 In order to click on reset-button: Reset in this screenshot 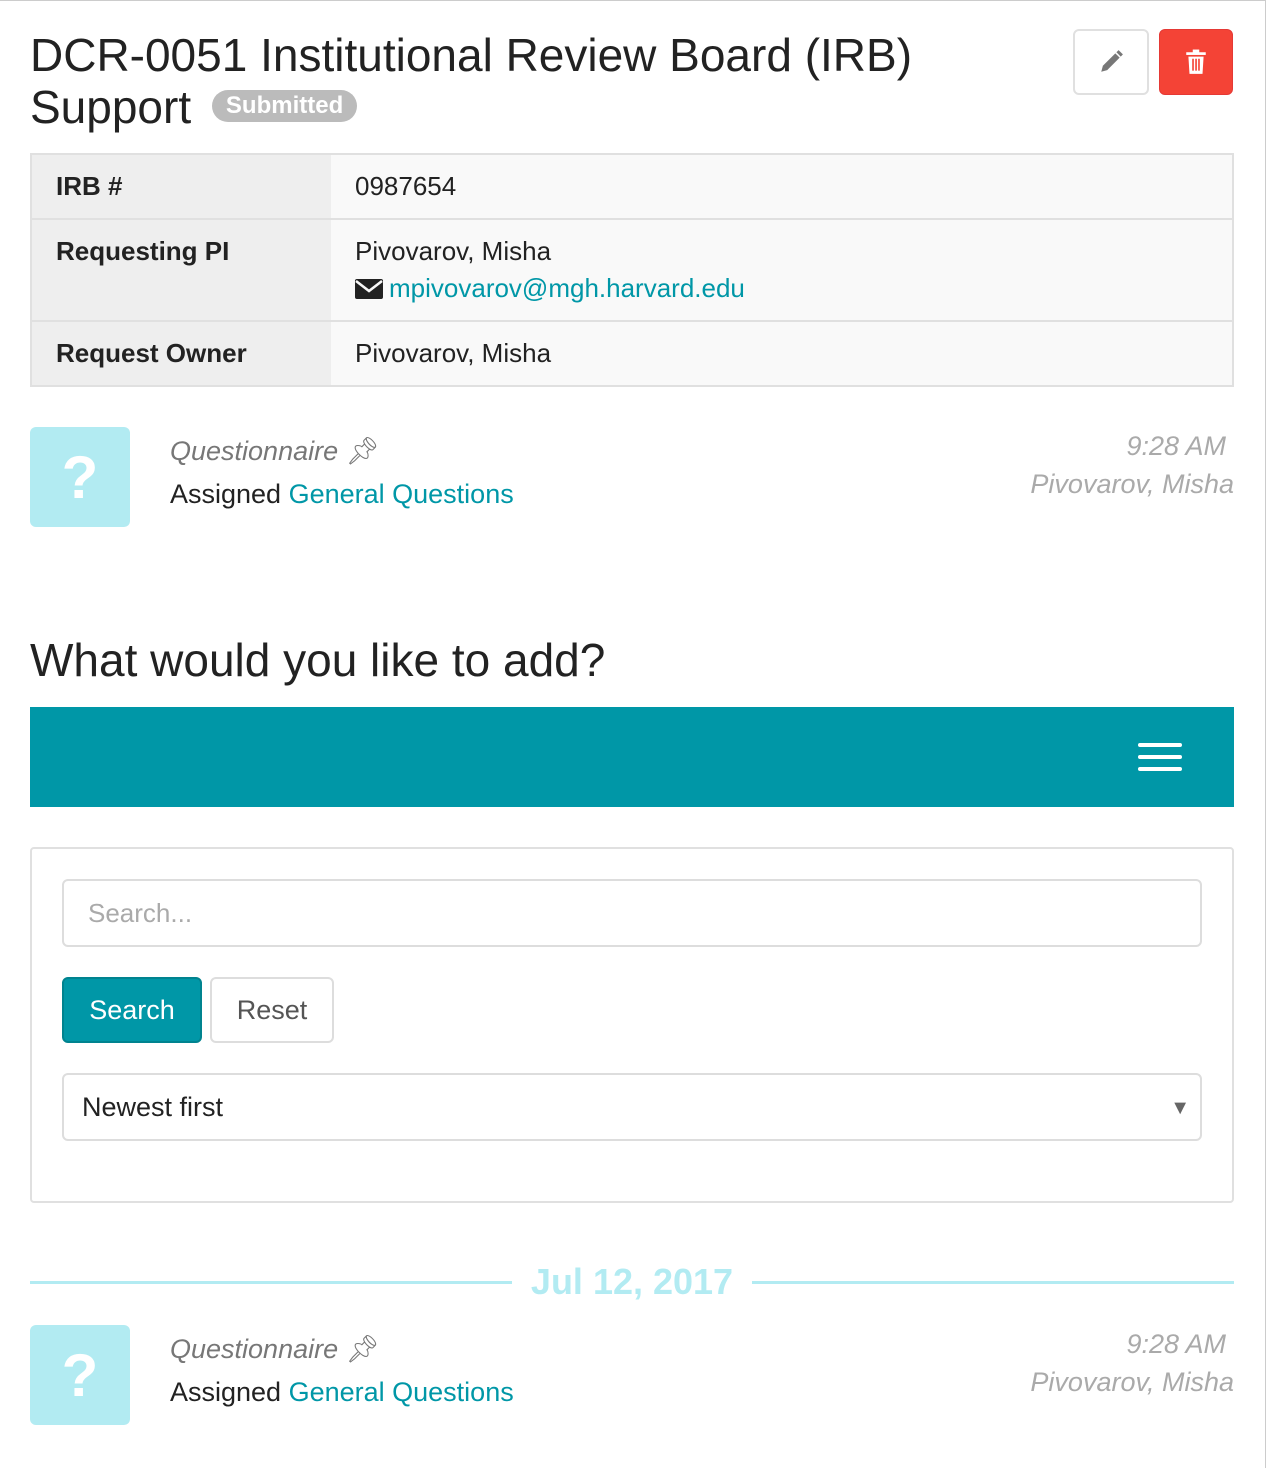, I will do `click(272, 1010)`.